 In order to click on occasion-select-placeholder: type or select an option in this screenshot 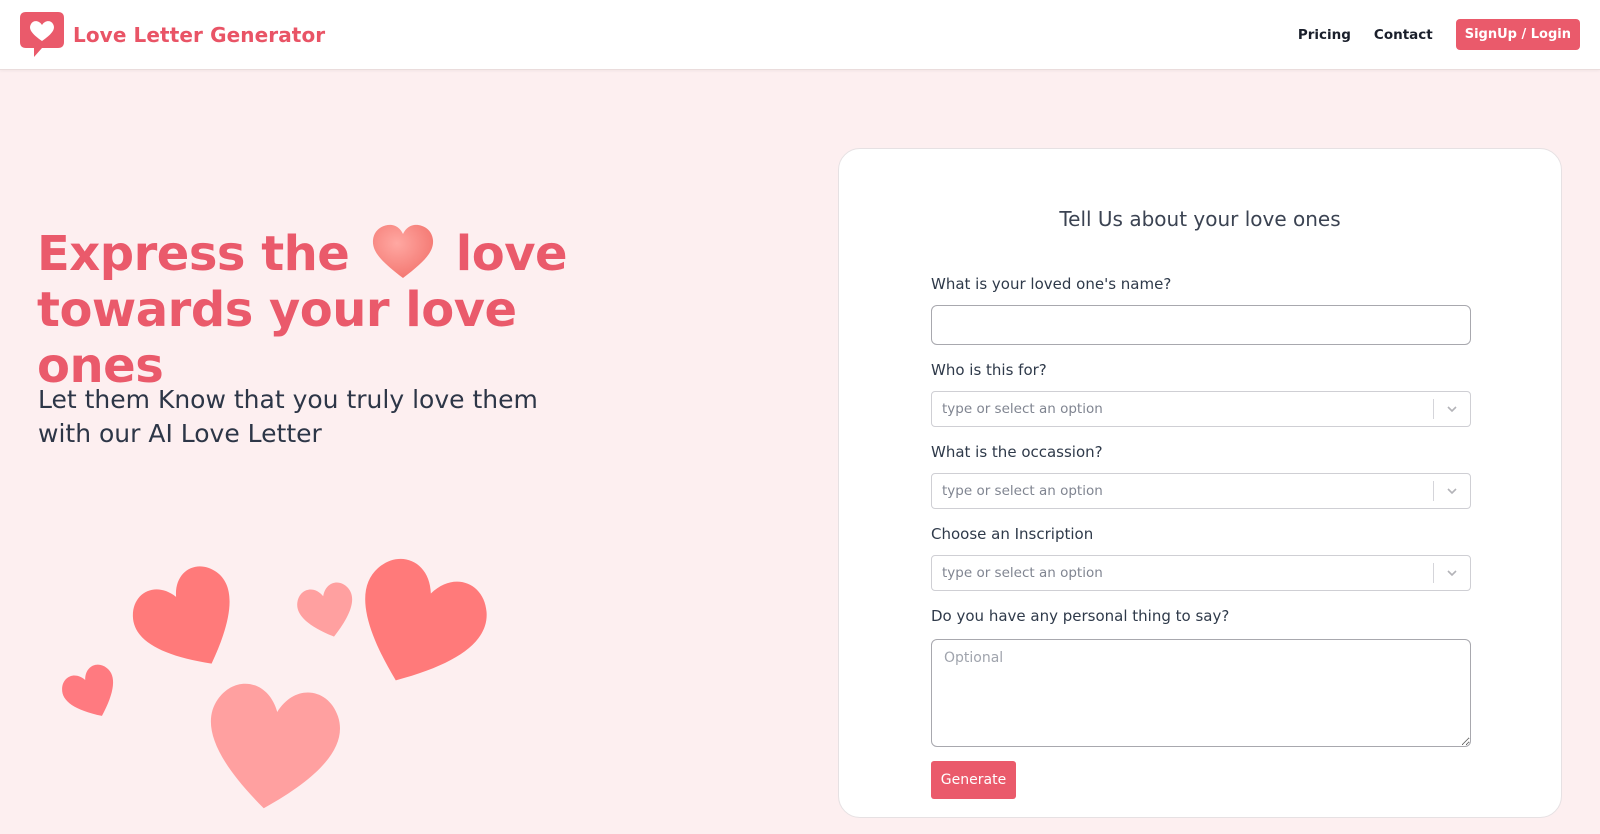, I will do `click(1022, 491)`.